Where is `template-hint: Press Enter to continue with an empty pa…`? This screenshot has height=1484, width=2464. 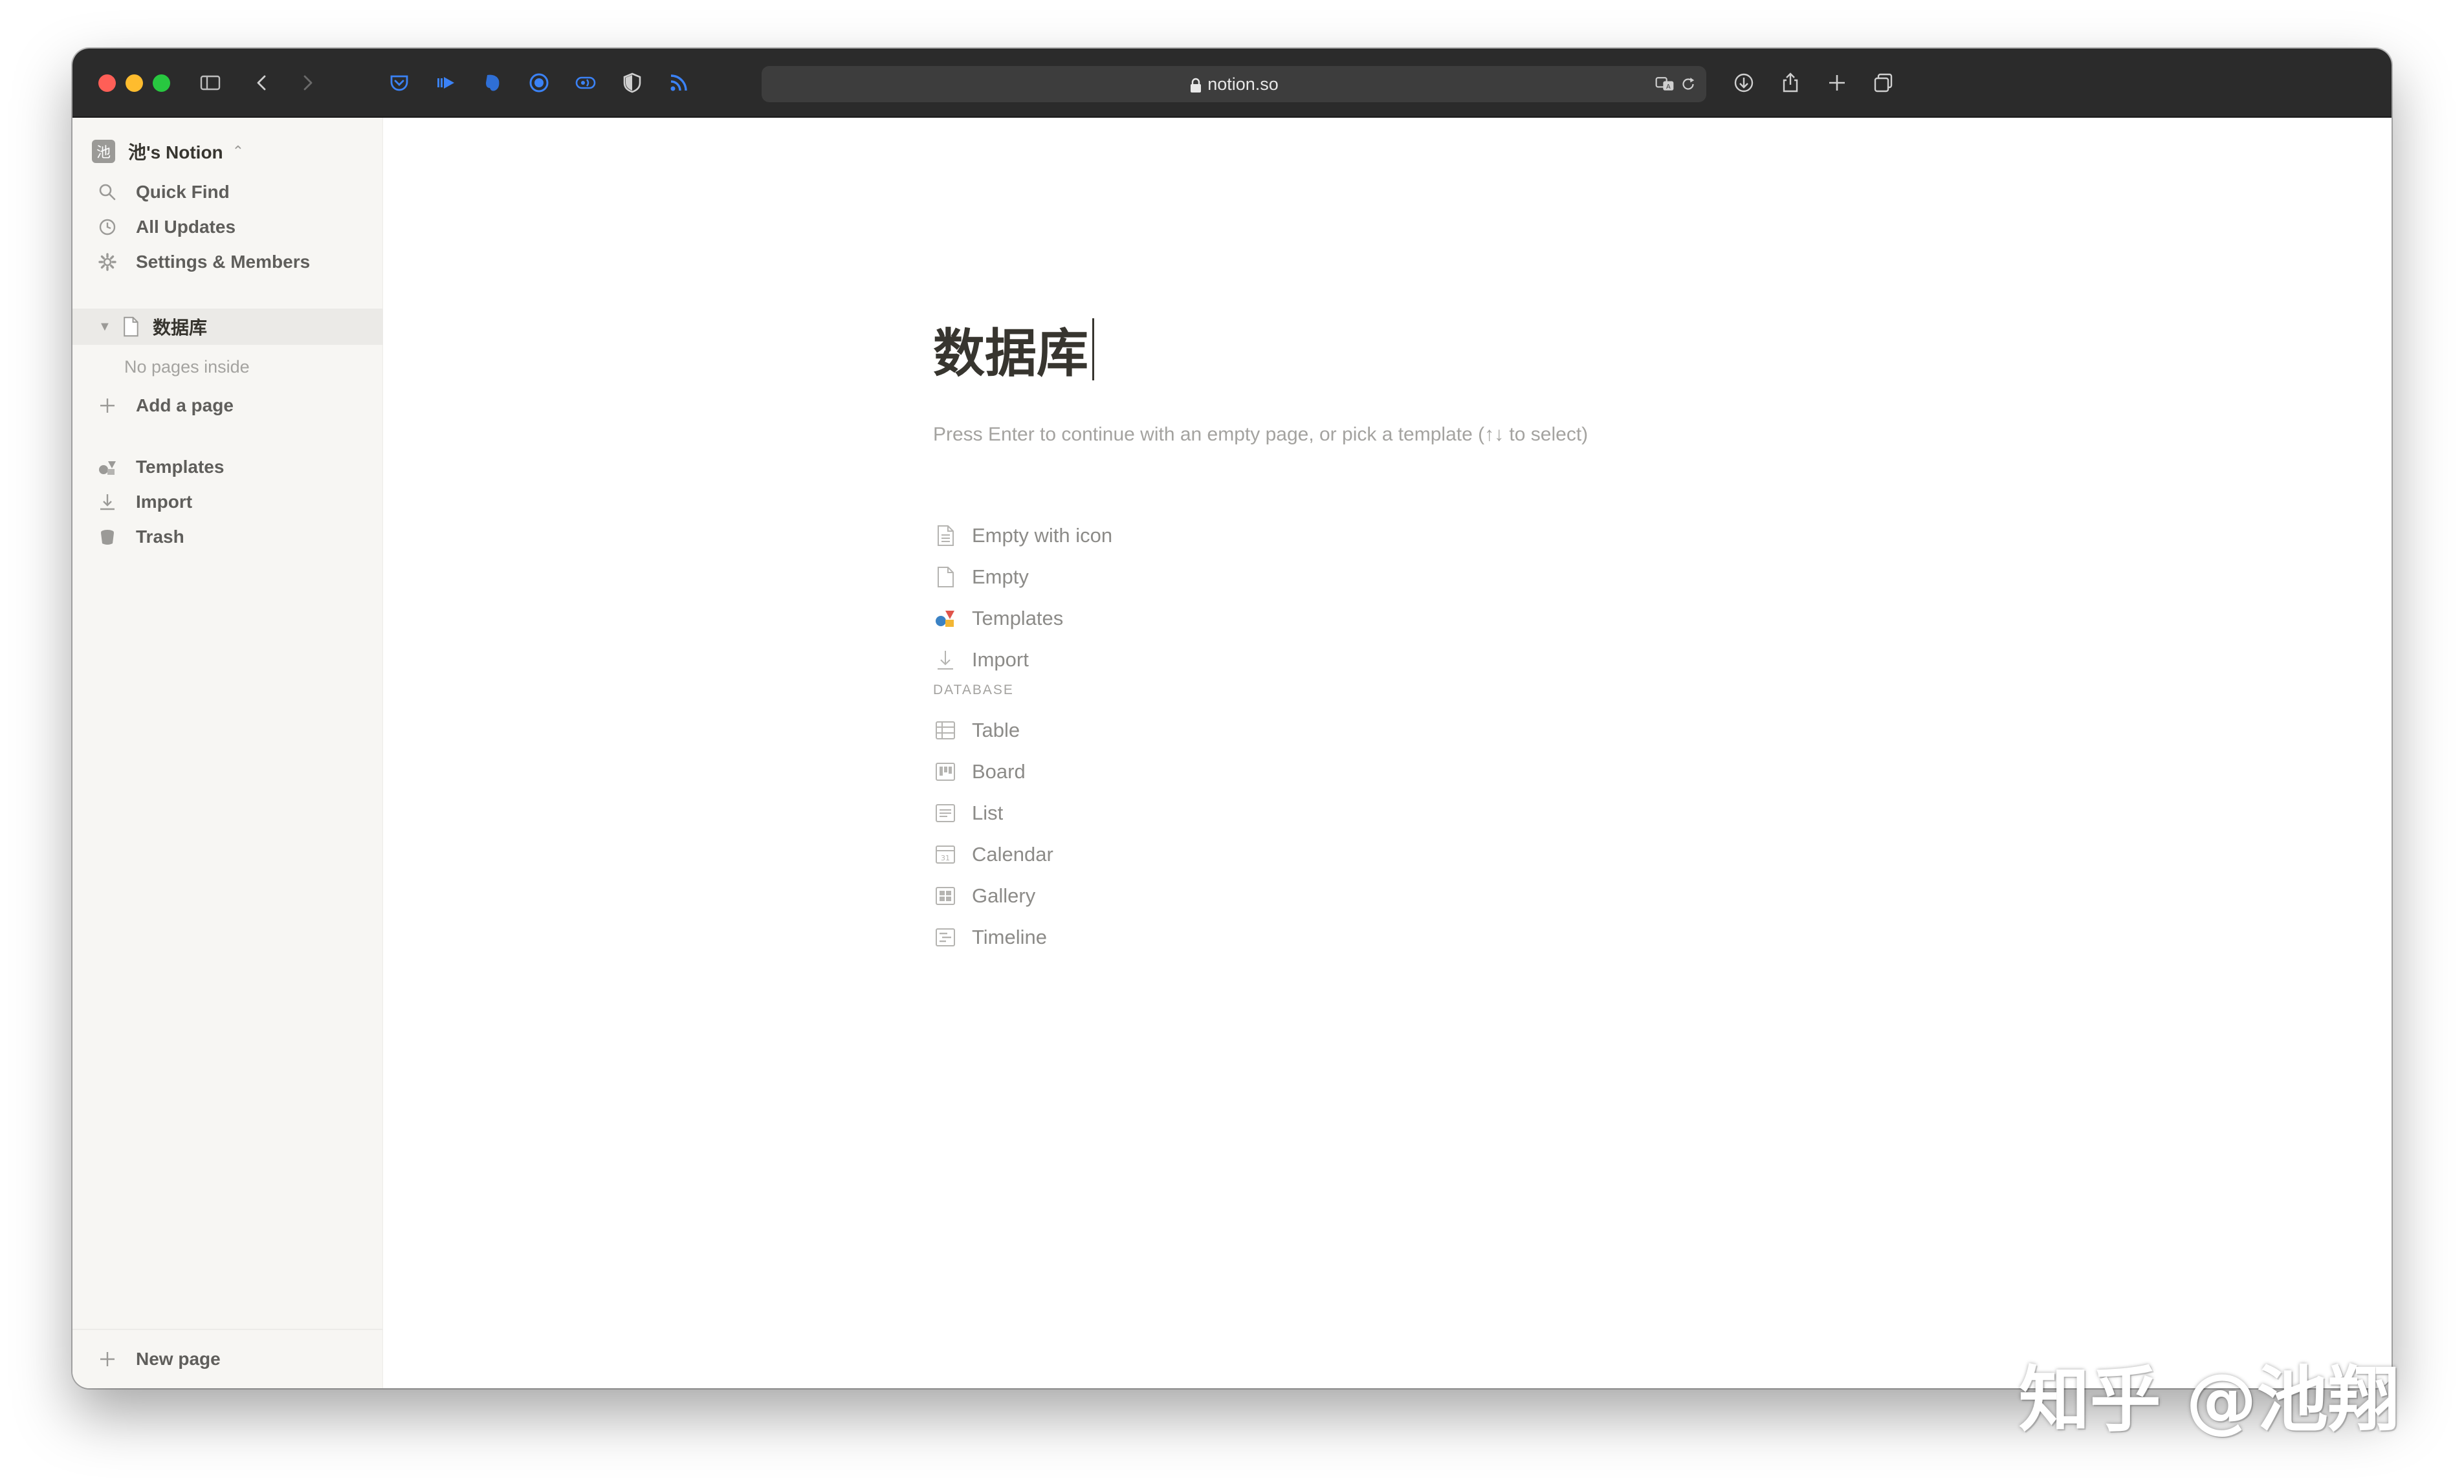
template-hint: Press Enter to continue with an empty pa… is located at coordinates (1261, 434).